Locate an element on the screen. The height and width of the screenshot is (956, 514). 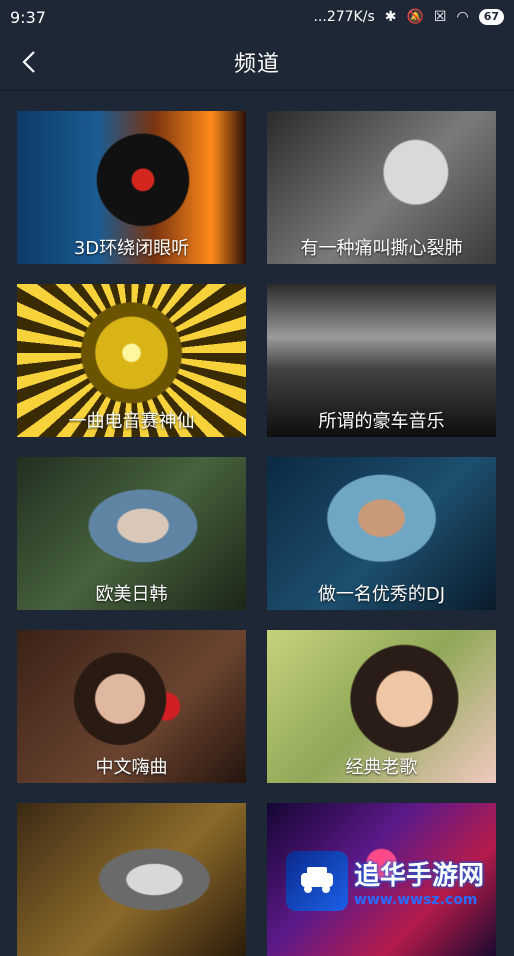
channel-card-luxury-car: 所谓的豪车音乐 is located at coordinates (381, 360).